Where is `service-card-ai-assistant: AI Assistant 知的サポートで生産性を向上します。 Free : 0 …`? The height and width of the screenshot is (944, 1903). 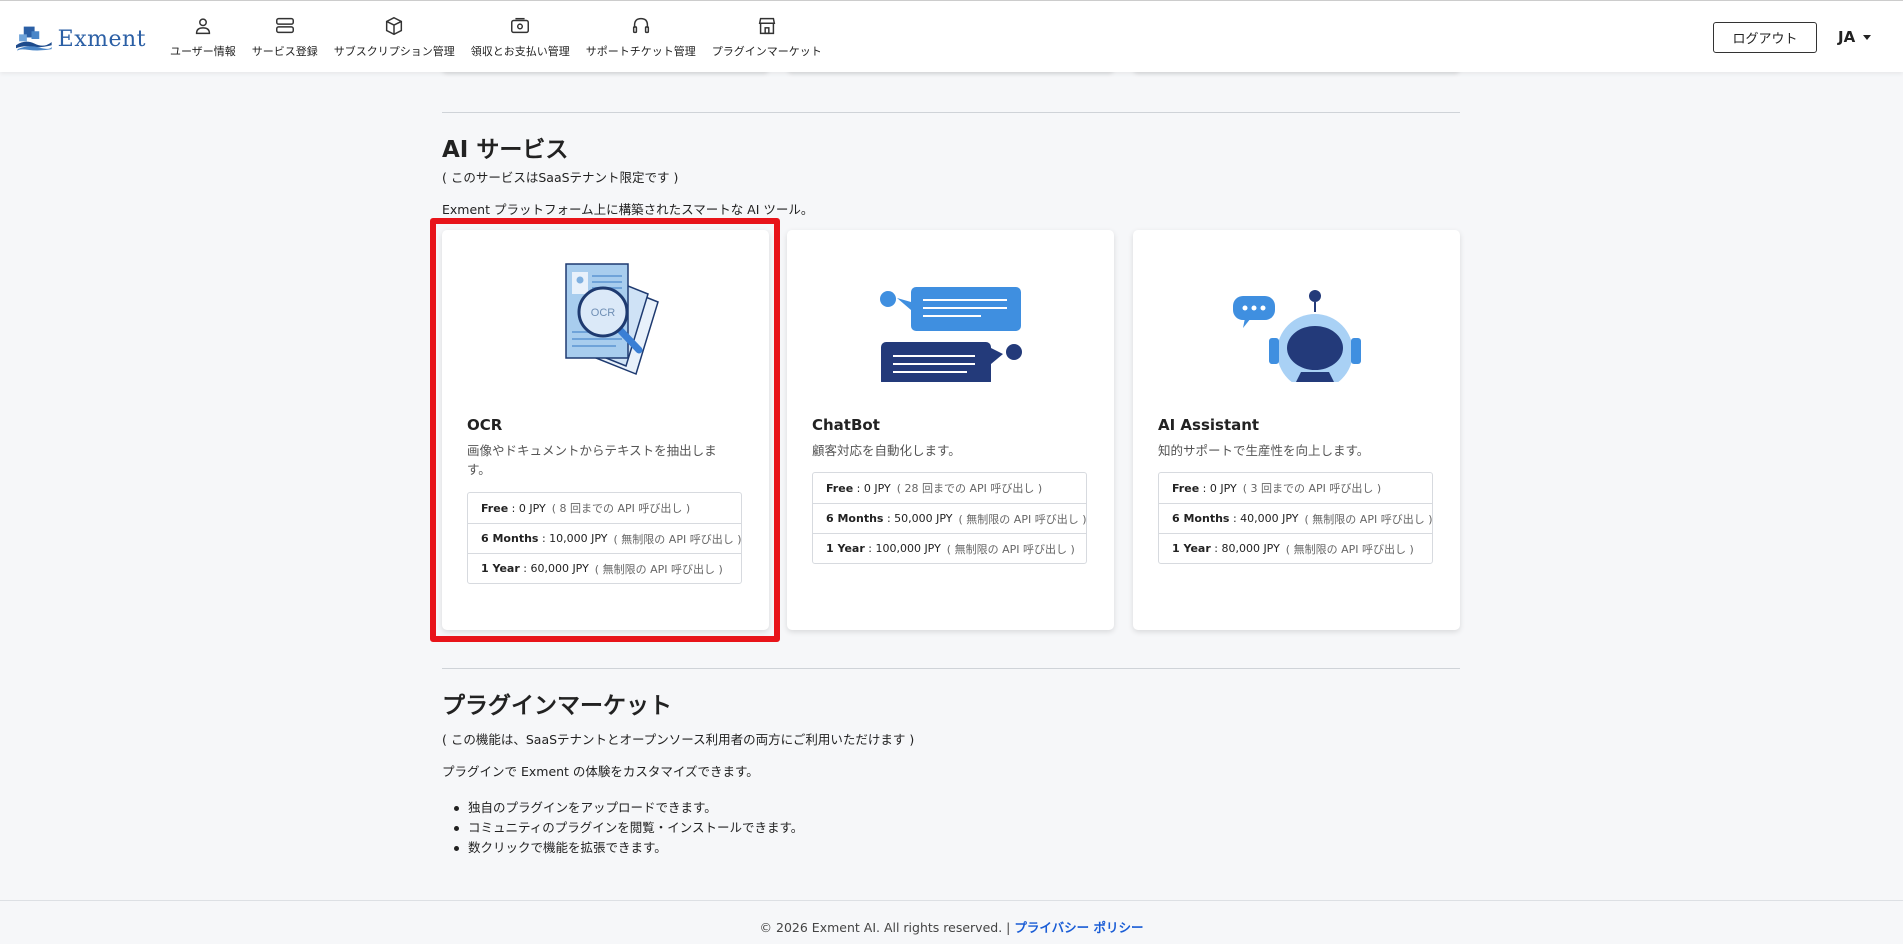
service-card-ai-assistant: AI Assistant 知的サポートで生産性を向上します。 Free : 0 … is located at coordinates (1296, 430).